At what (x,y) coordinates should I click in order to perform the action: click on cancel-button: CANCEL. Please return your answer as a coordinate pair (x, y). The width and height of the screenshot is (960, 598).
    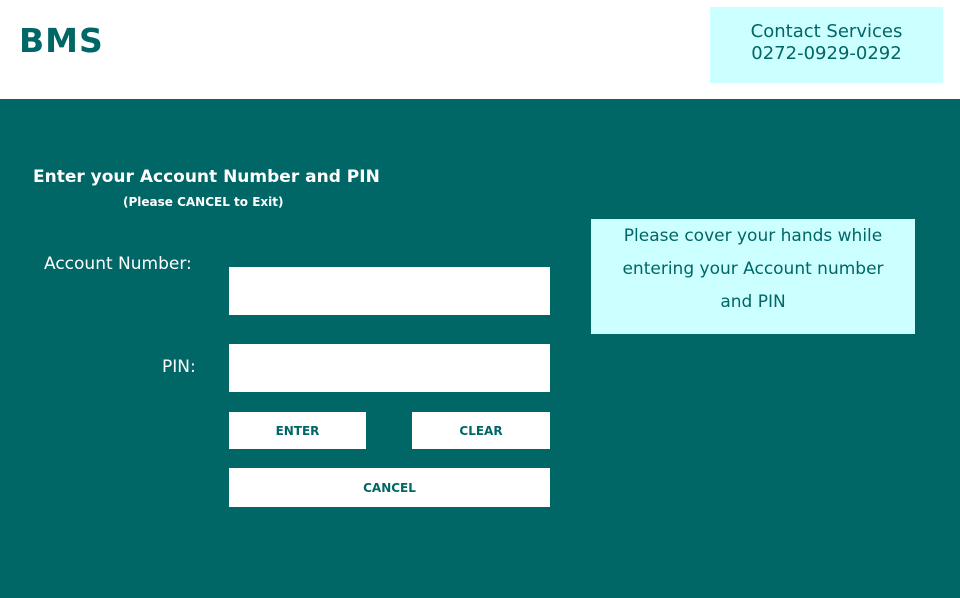
    Looking at the image, I should click on (389, 487).